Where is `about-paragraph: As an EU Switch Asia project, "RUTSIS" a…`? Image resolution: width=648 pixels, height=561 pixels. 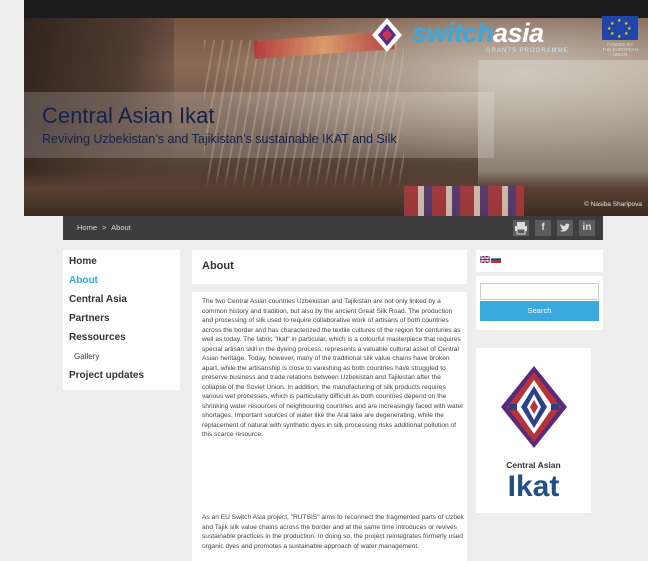
about-paragraph: As an EU Switch Asia project, "RUTSIS" a… is located at coordinates (333, 532).